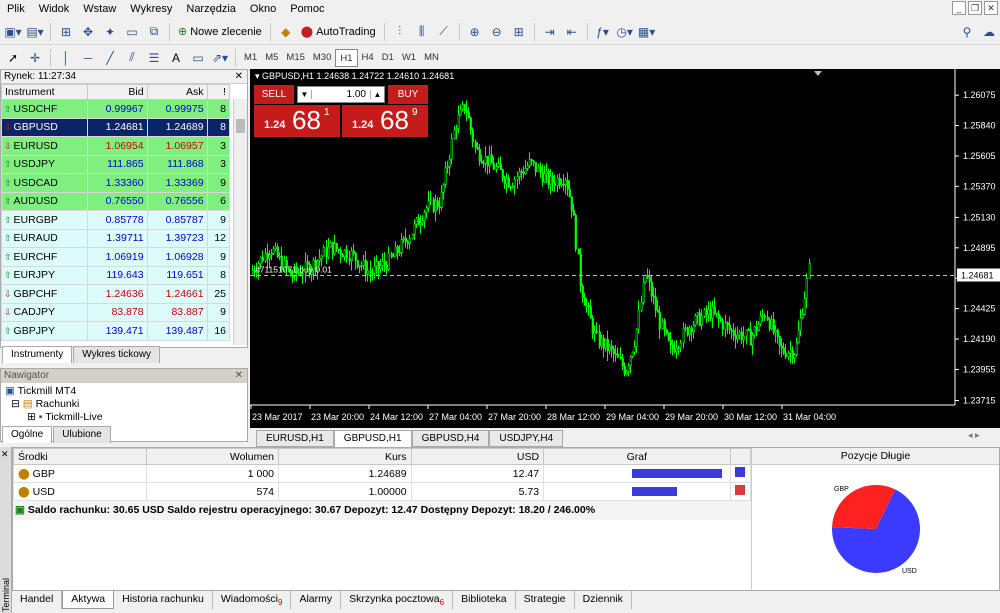 This screenshot has height=613, width=1000. Describe the element at coordinates (989, 32) in the screenshot. I see `community-icon: ☁` at that location.